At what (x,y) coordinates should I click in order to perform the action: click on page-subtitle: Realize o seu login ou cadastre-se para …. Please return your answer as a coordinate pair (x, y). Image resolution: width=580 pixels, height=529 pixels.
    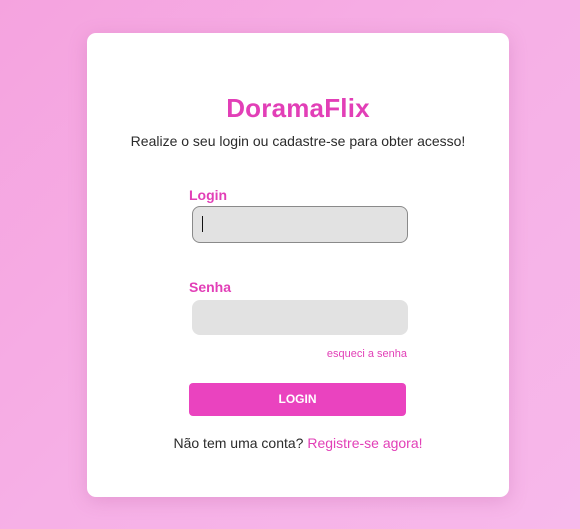
    Looking at the image, I should click on (298, 141).